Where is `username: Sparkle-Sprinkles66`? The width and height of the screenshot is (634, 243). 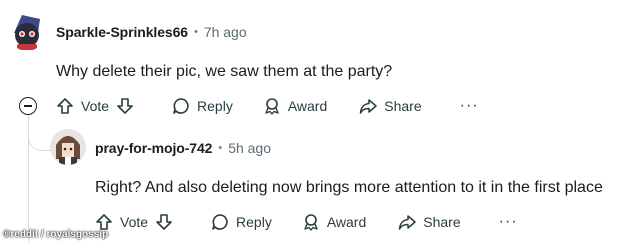 username: Sparkle-Sprinkles66 is located at coordinates (122, 32).